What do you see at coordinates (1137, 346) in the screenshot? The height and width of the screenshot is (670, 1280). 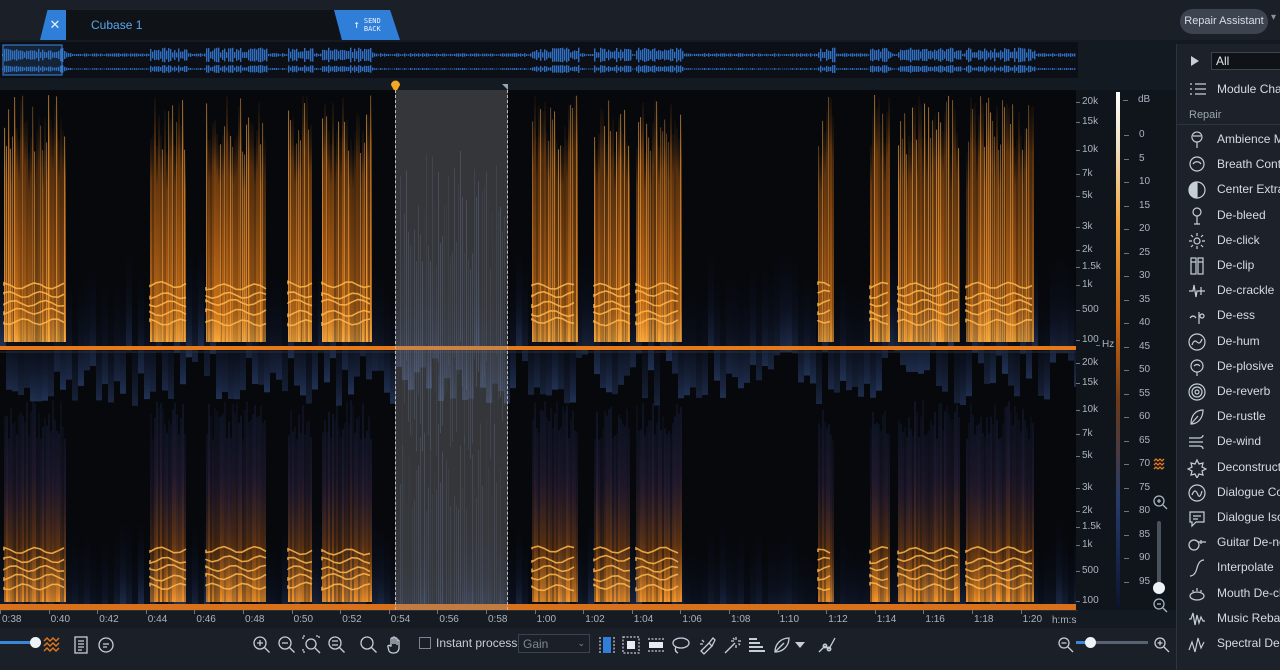 I see `db-tick-label: 45` at bounding box center [1137, 346].